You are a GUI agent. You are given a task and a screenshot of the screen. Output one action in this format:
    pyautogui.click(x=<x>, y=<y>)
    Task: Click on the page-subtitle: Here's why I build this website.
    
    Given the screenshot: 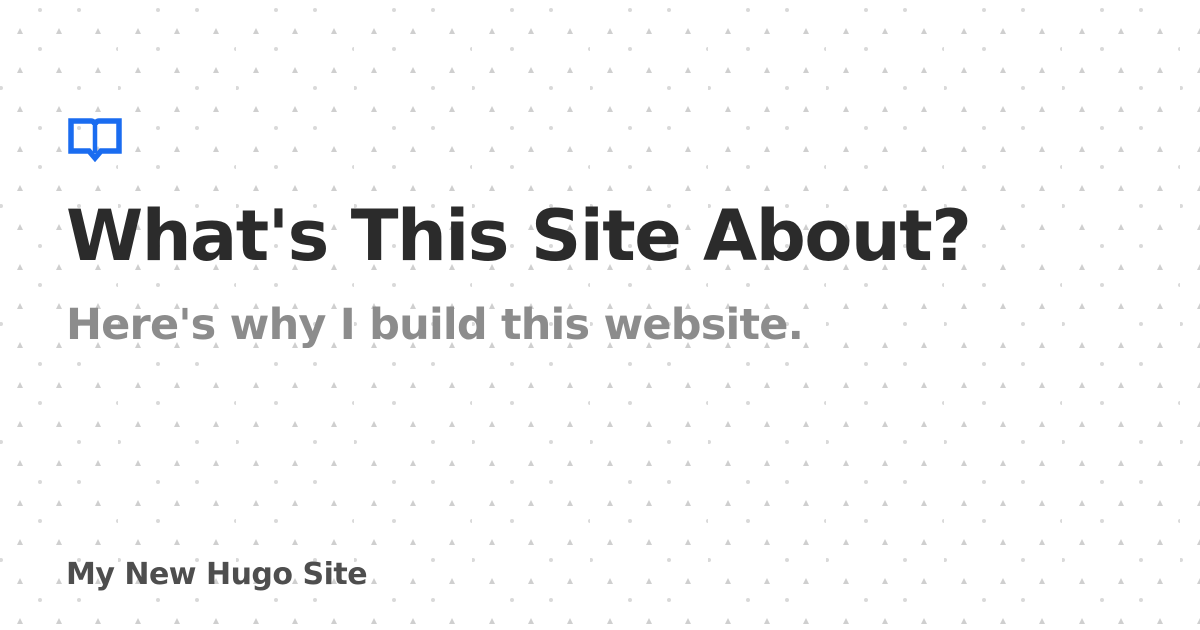 What is the action you would take?
    pyautogui.click(x=435, y=325)
    